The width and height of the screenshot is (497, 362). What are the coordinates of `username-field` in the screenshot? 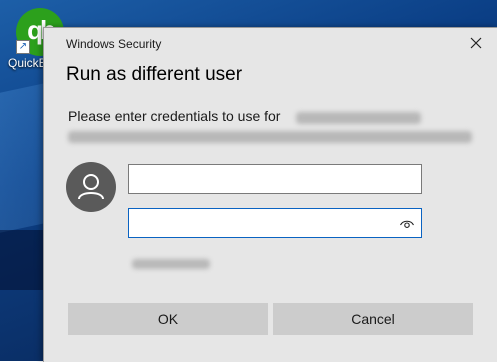 It's located at (275, 179).